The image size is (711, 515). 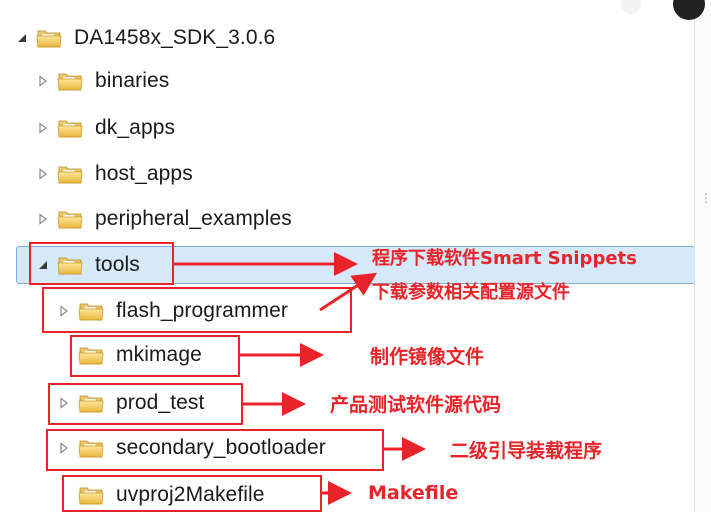 I want to click on annotation-prod-test: 产品测试软件源代码, so click(x=416, y=405).